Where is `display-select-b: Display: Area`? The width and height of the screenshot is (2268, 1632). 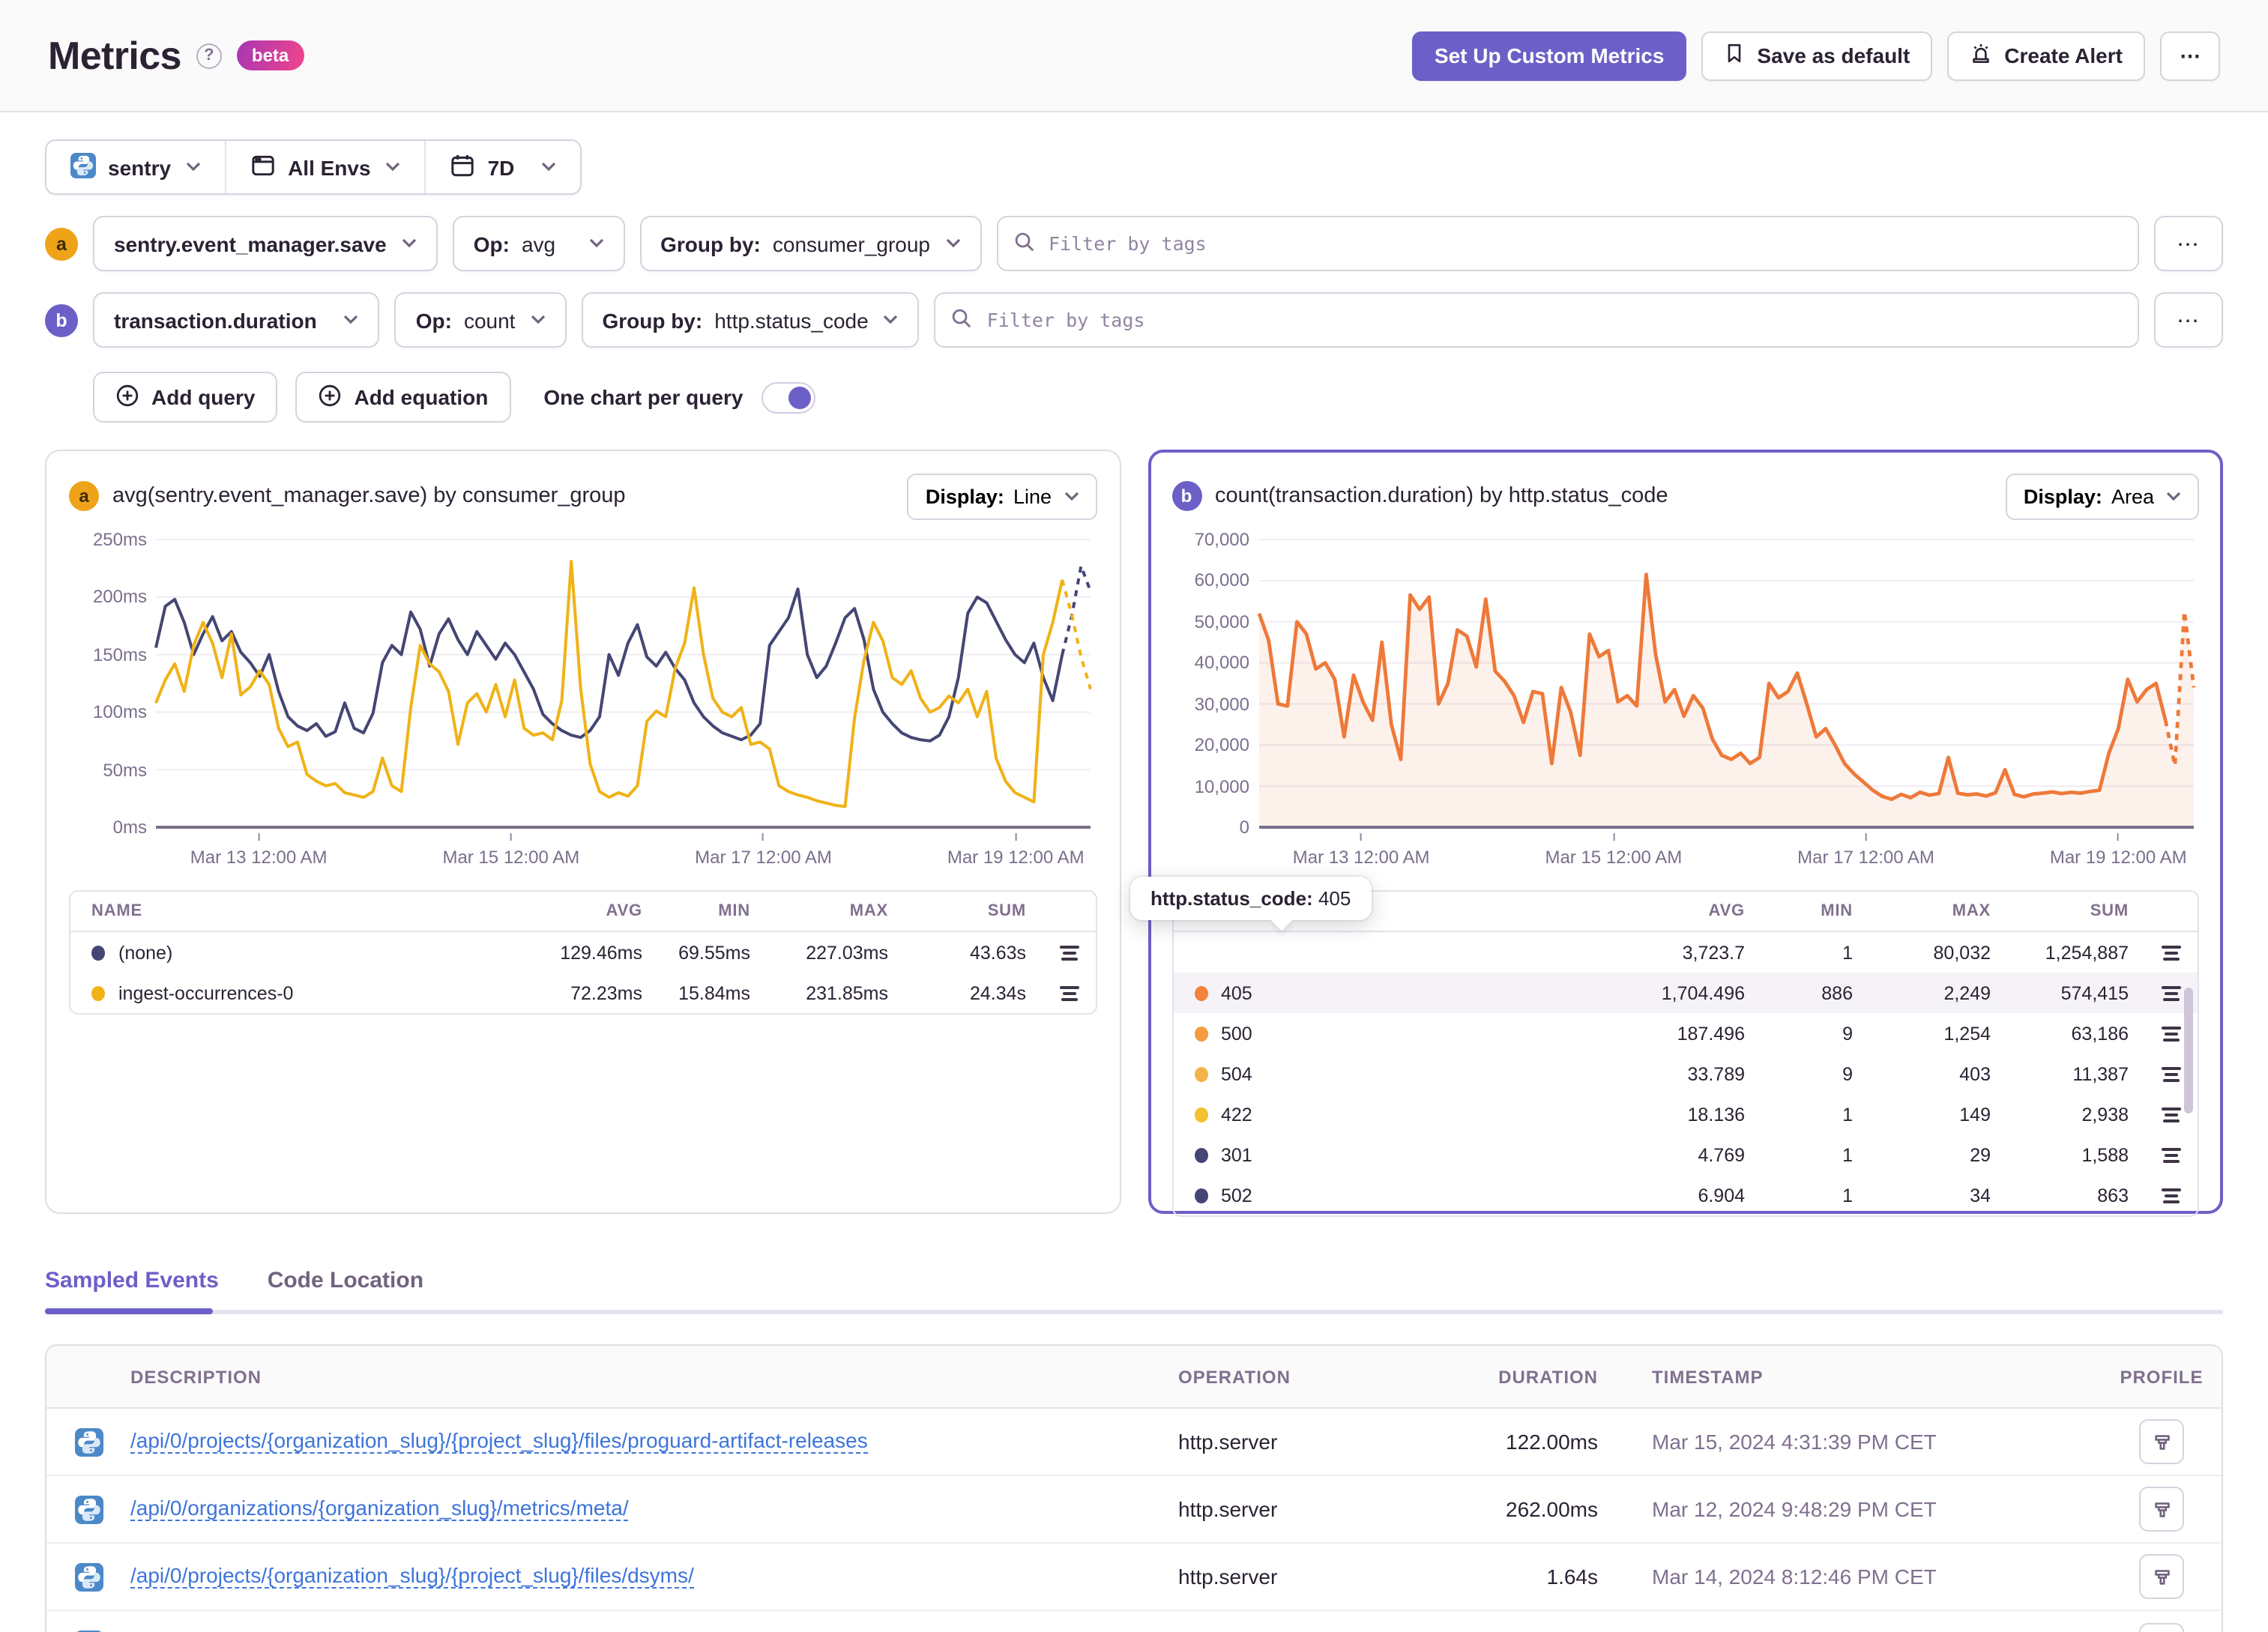 display-select-b: Display: Area is located at coordinates (2102, 496).